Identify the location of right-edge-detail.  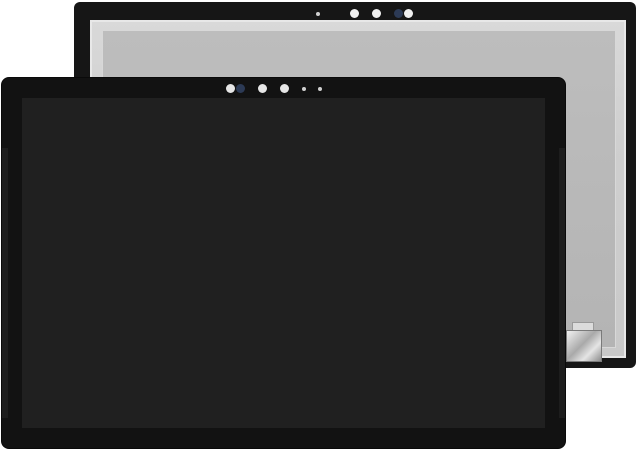
(562, 283).